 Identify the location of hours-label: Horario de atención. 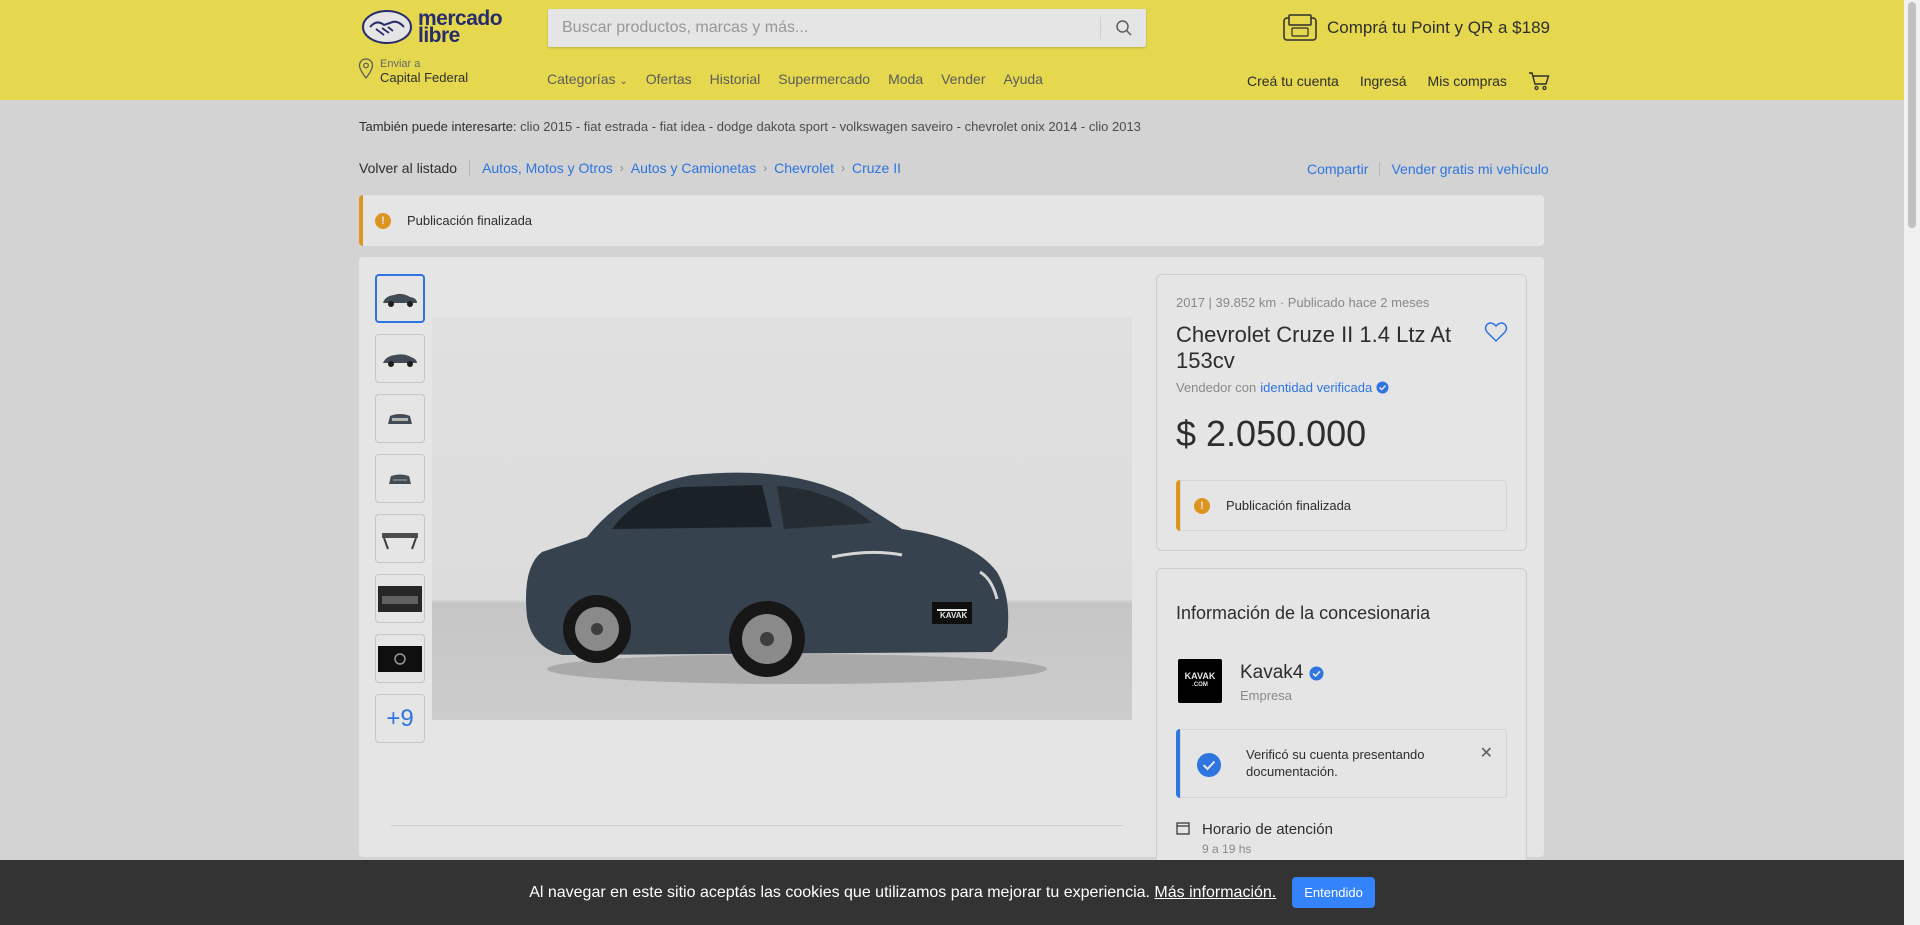
(1267, 829).